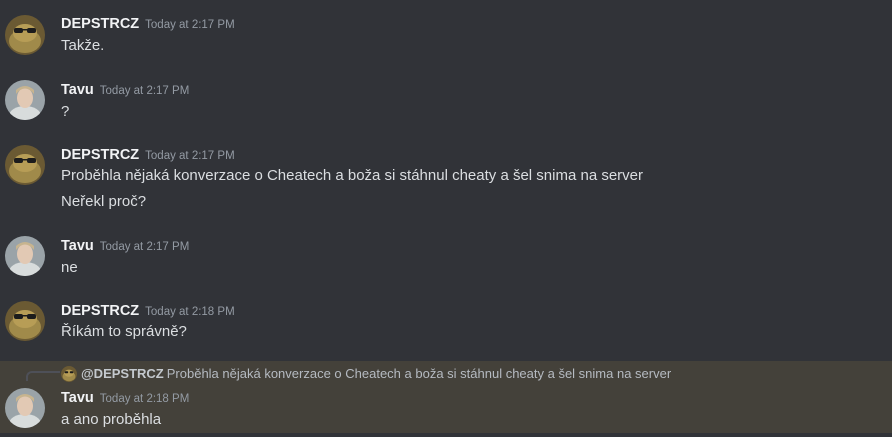  Describe the element at coordinates (43, 376) in the screenshot. I see `reply-connector` at that location.